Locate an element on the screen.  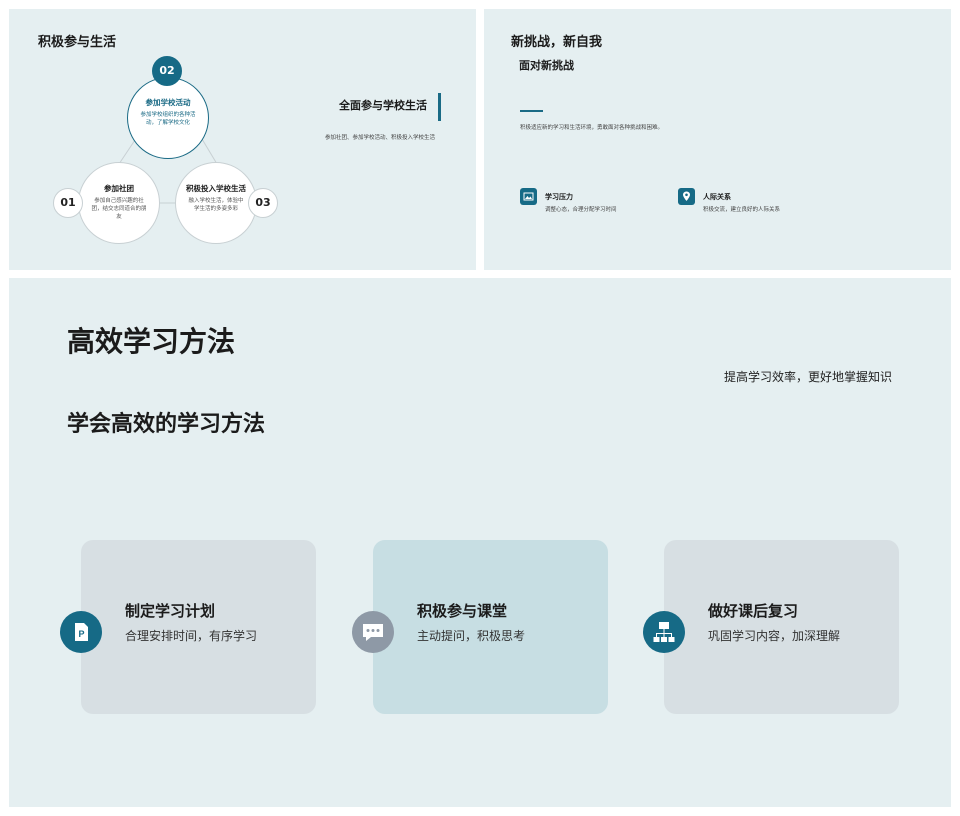
node-number: 02 is located at coordinates (167, 71).